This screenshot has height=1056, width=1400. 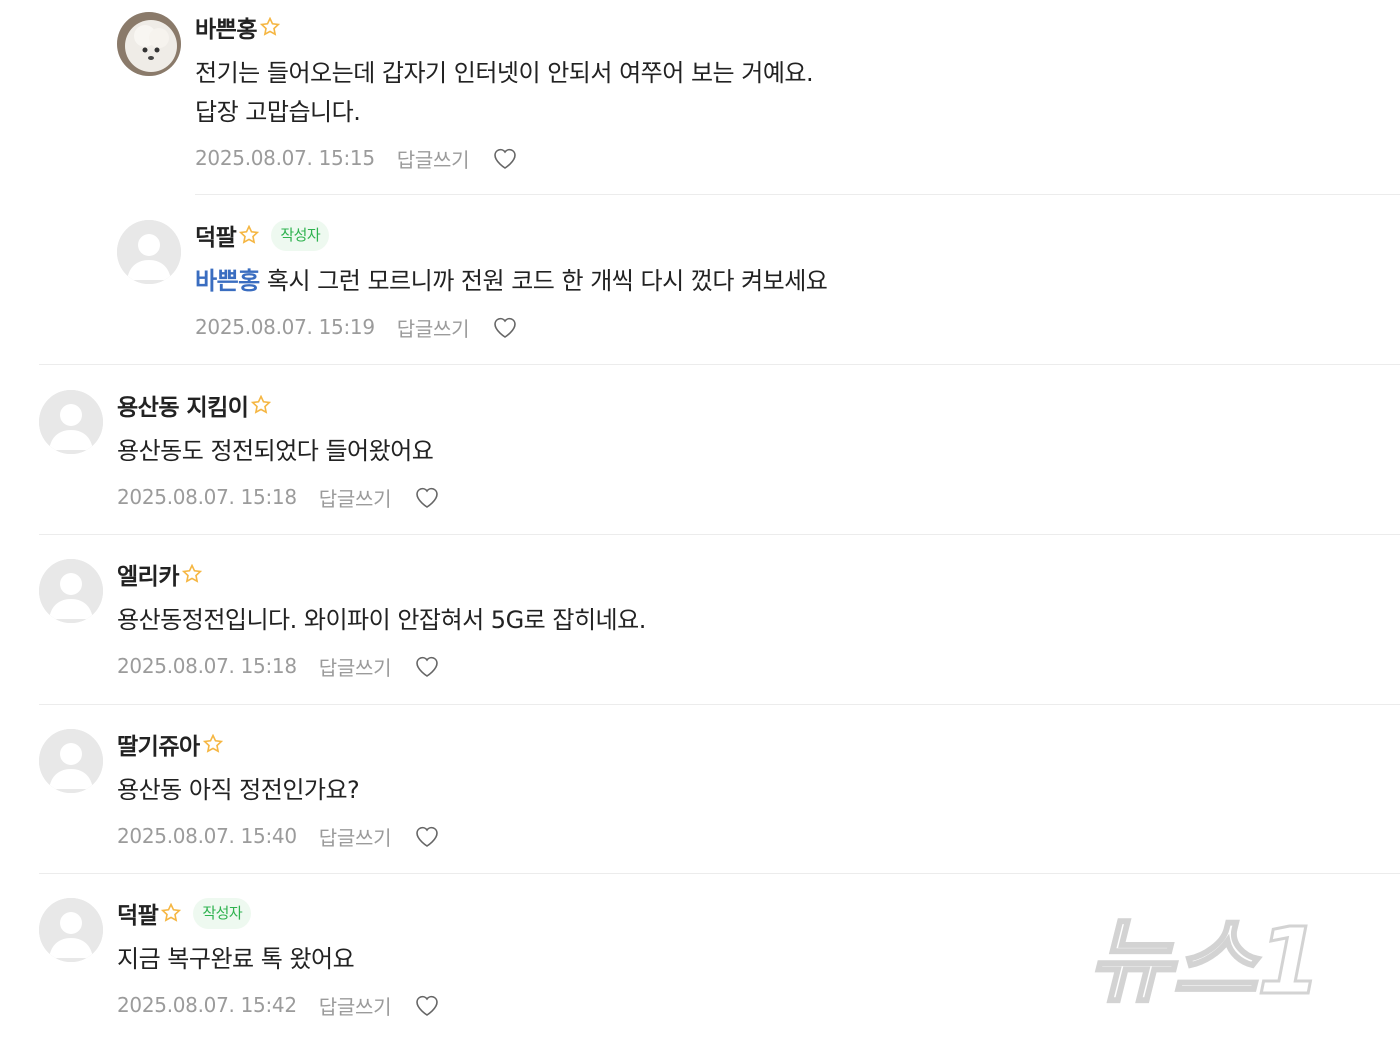 I want to click on comment-date: 2025.08.07. 15:15, so click(x=285, y=158).